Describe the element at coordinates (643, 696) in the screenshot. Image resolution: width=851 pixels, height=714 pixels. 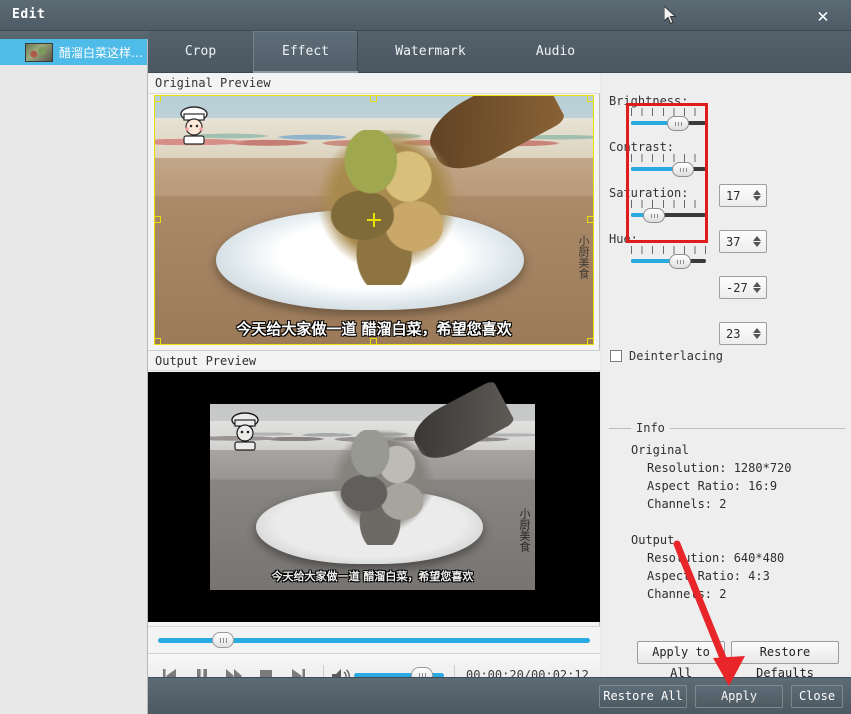
I see `restore-all-button: Restore All` at that location.